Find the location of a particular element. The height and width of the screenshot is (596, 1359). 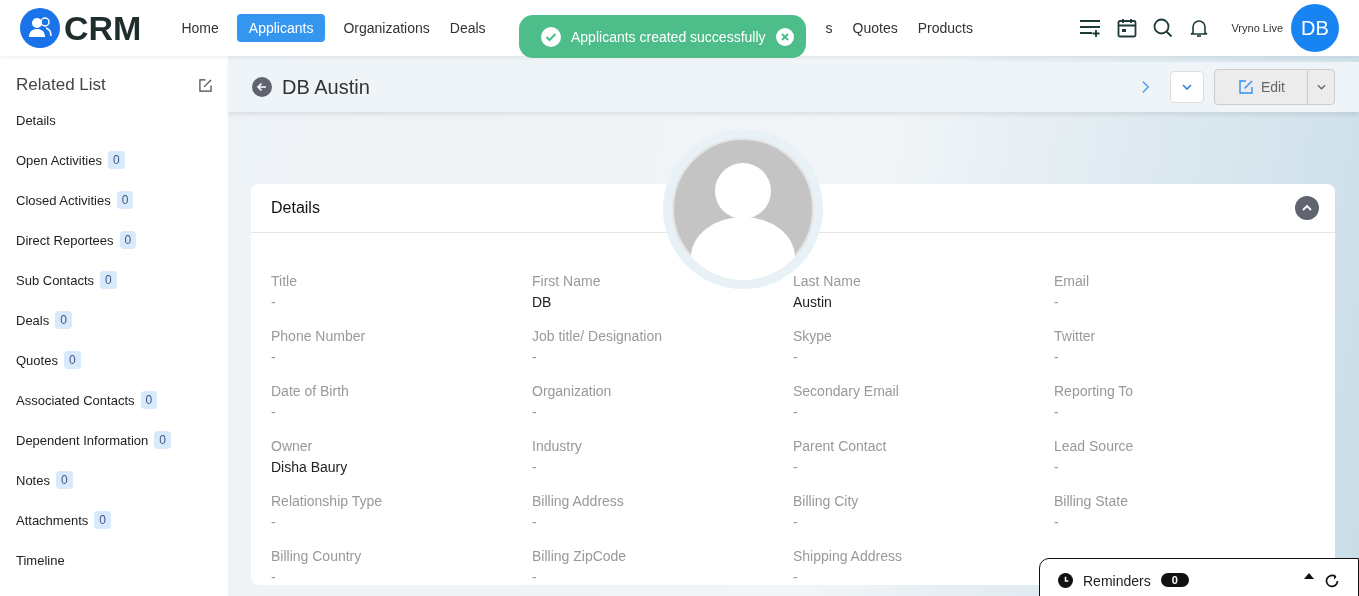

field-label: Billing Country is located at coordinates (317, 556).